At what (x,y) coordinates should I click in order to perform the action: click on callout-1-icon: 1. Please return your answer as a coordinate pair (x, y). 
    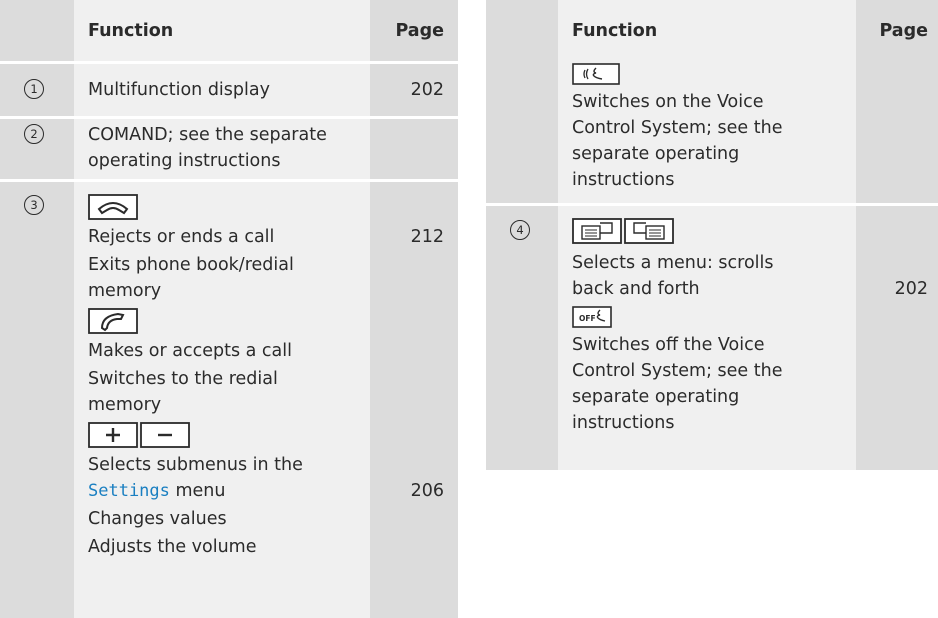
    Looking at the image, I should click on (34, 89).